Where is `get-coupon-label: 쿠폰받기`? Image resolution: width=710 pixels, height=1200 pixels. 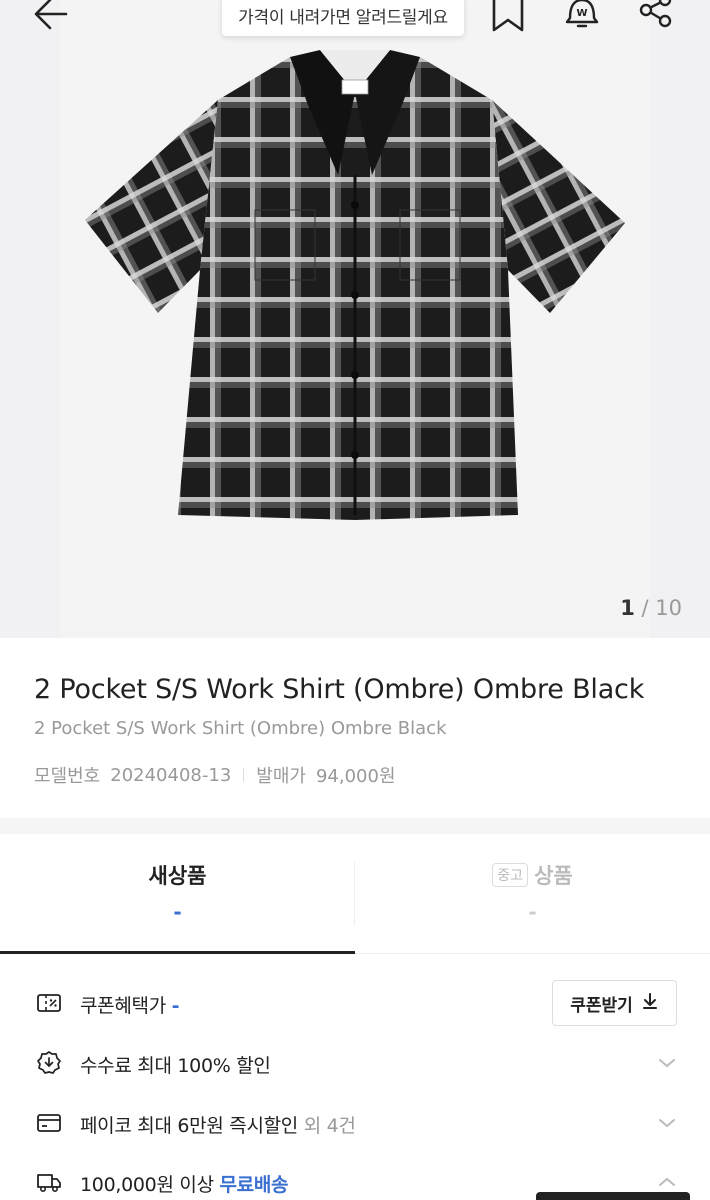 get-coupon-label: 쿠폰받기 is located at coordinates (601, 1005).